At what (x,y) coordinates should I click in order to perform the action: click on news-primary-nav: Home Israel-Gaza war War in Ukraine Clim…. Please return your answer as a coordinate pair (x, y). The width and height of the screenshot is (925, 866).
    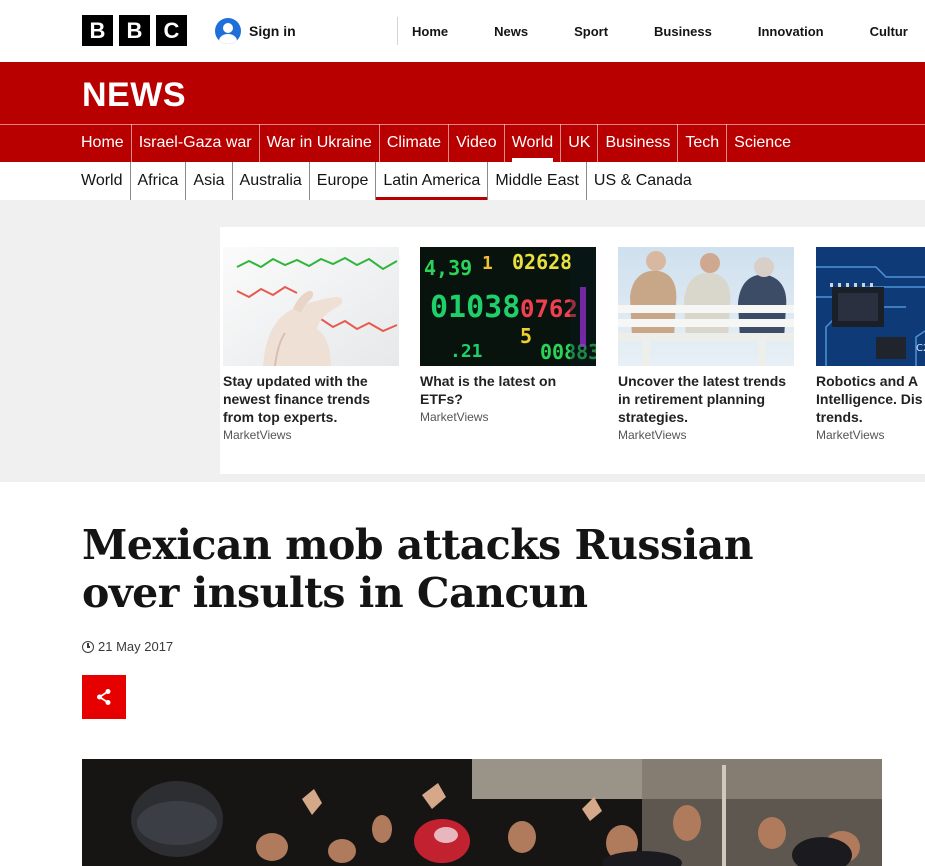
    Looking at the image, I should click on (439, 143).